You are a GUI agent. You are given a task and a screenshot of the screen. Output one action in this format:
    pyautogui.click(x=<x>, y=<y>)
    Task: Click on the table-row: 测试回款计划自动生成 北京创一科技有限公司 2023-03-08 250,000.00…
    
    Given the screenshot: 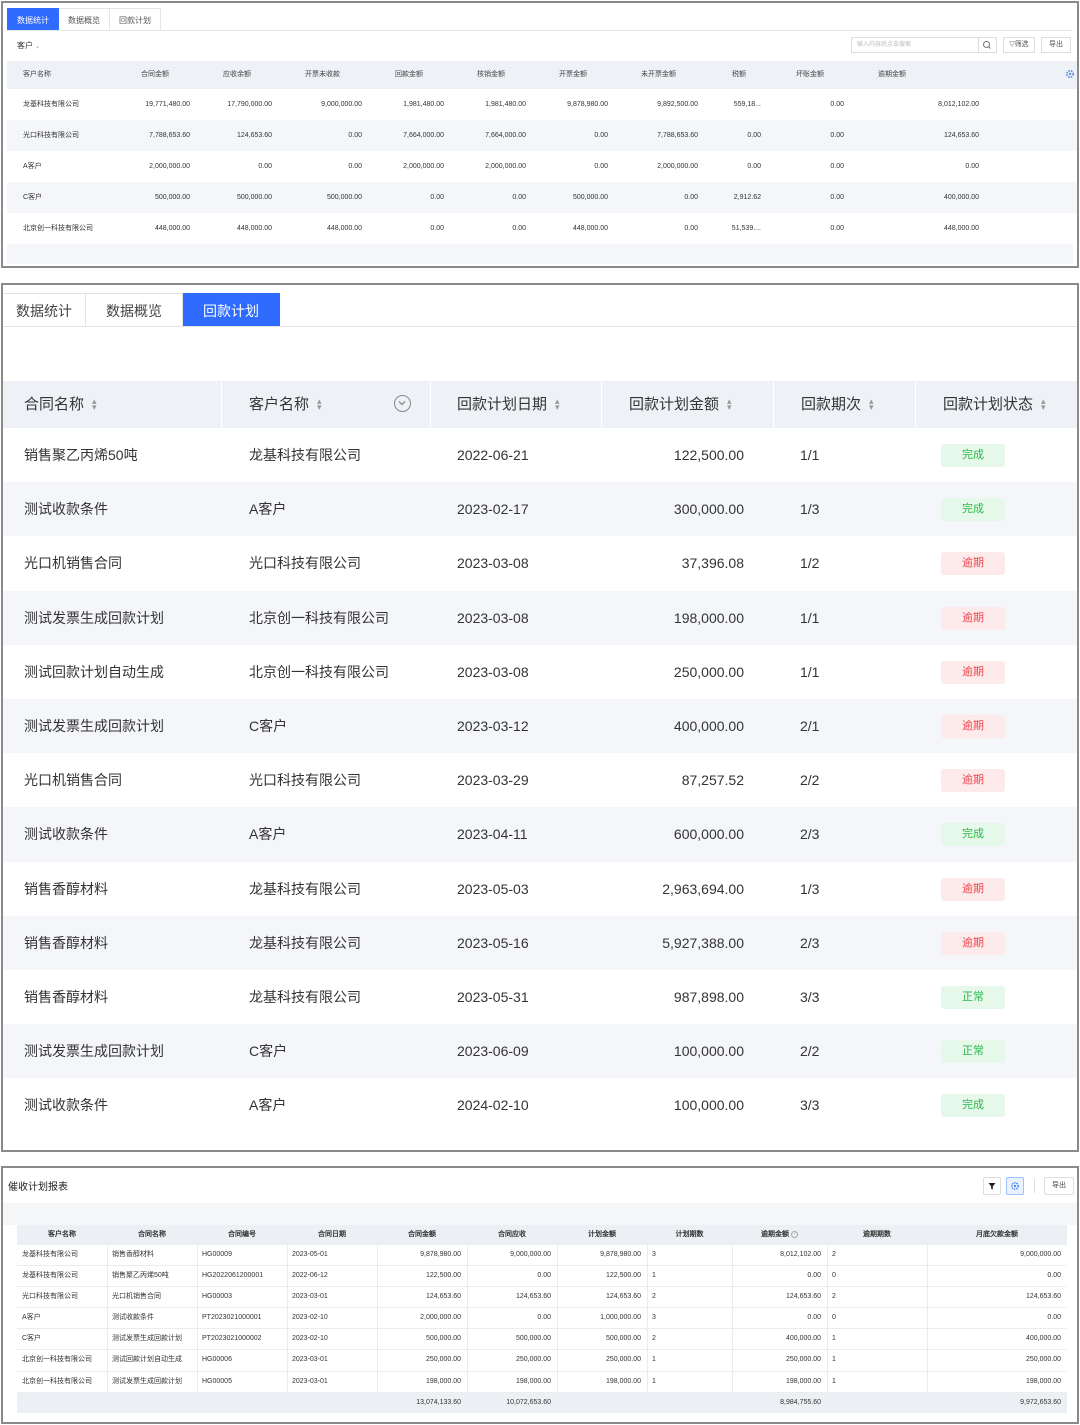 What is the action you would take?
    pyautogui.click(x=540, y=672)
    